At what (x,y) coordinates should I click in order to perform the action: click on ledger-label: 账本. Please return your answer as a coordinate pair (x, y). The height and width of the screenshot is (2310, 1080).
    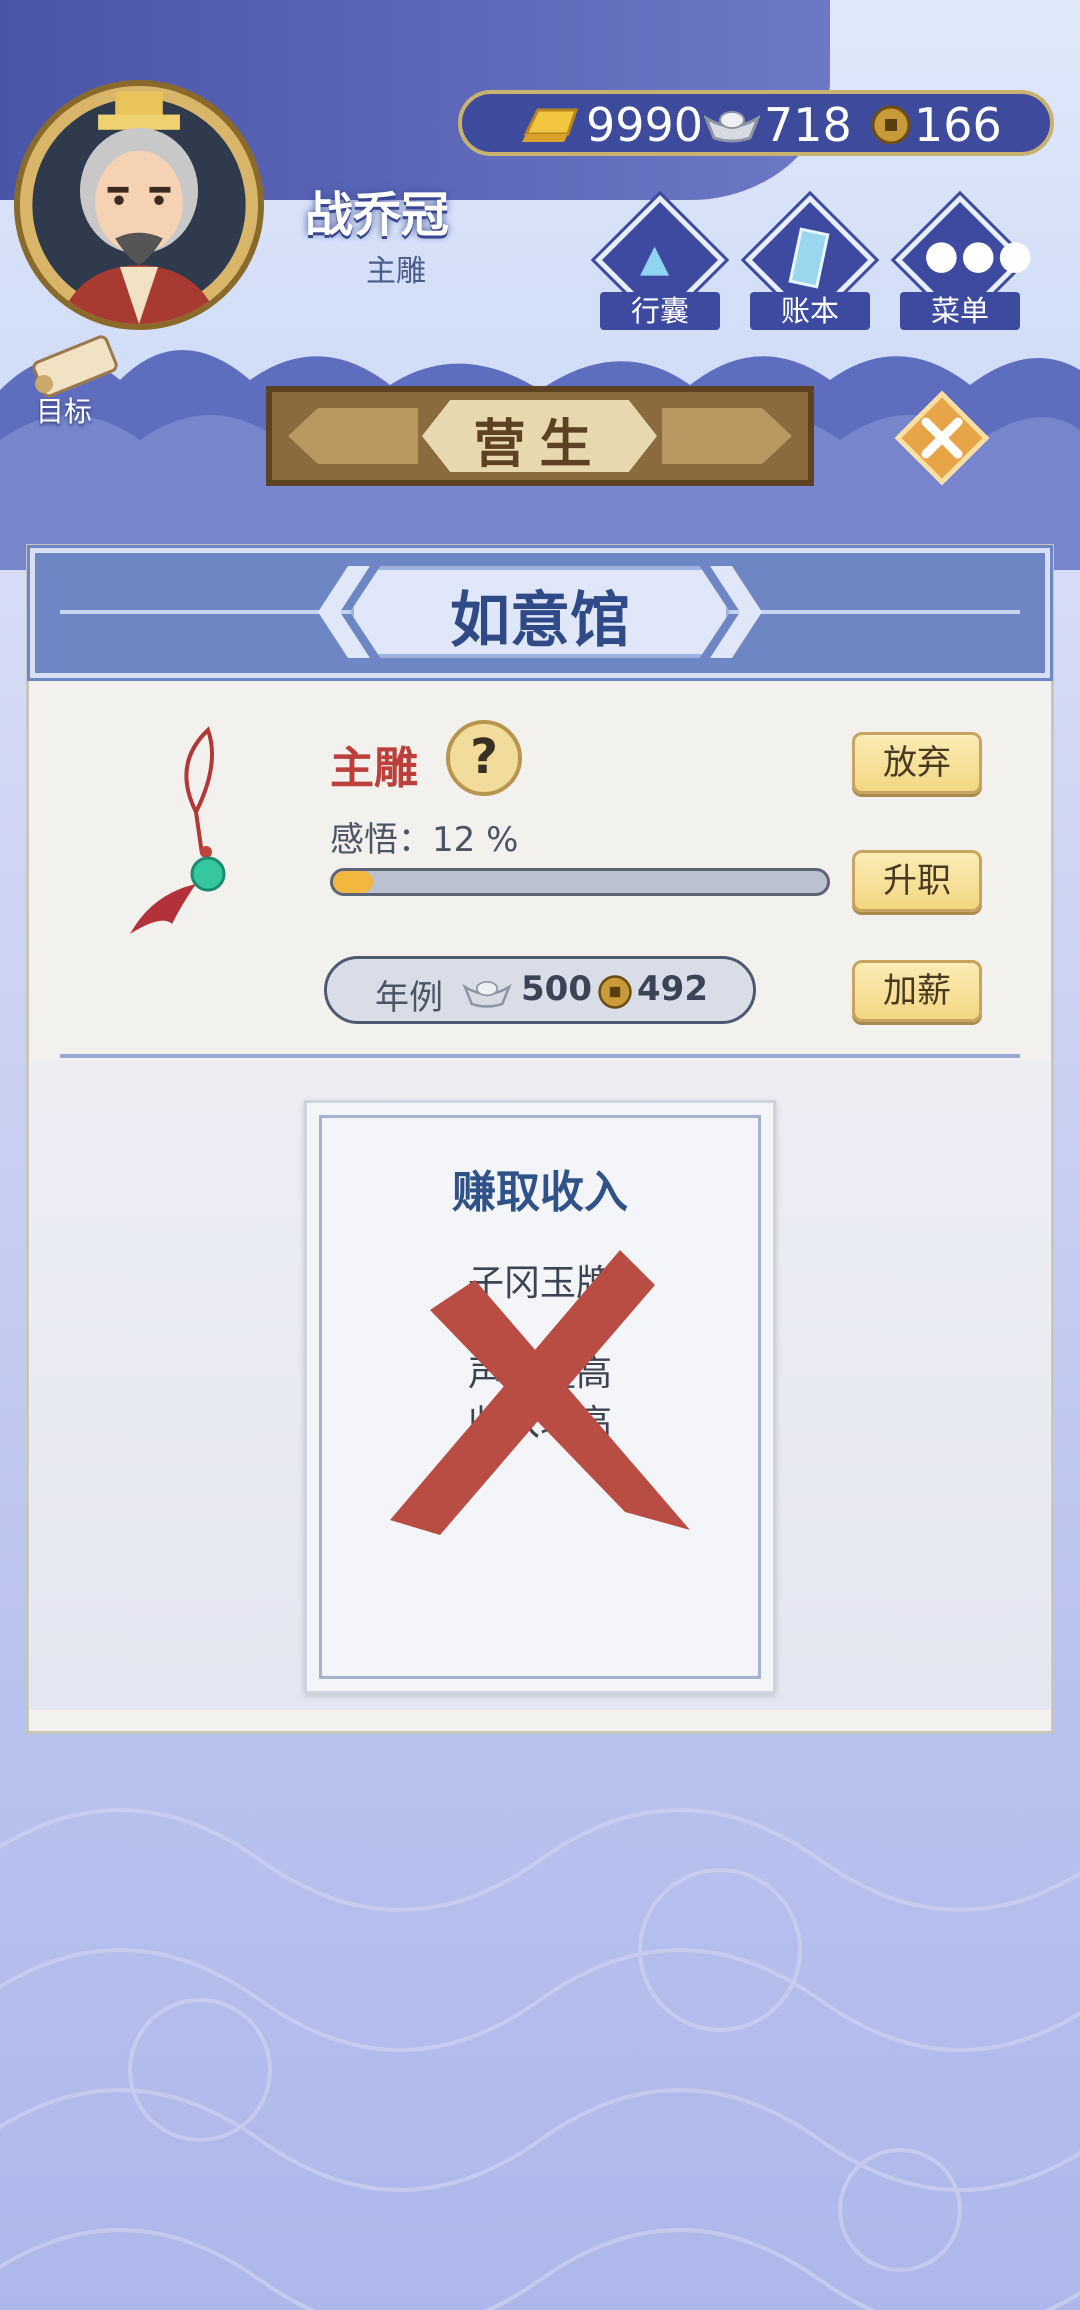
    Looking at the image, I should click on (810, 311).